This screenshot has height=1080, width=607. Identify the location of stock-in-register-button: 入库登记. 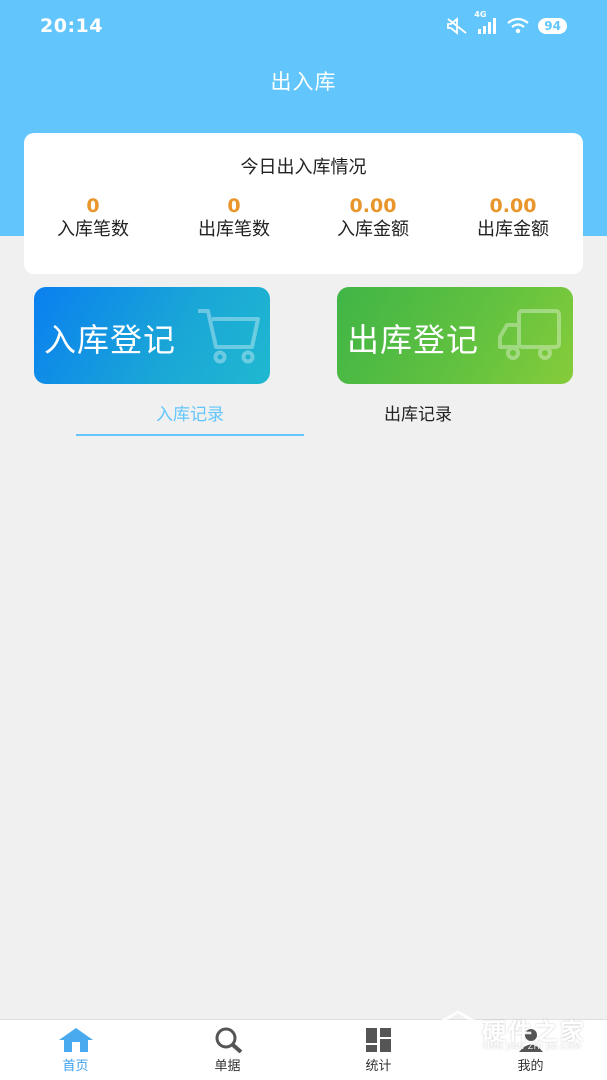
(152, 335).